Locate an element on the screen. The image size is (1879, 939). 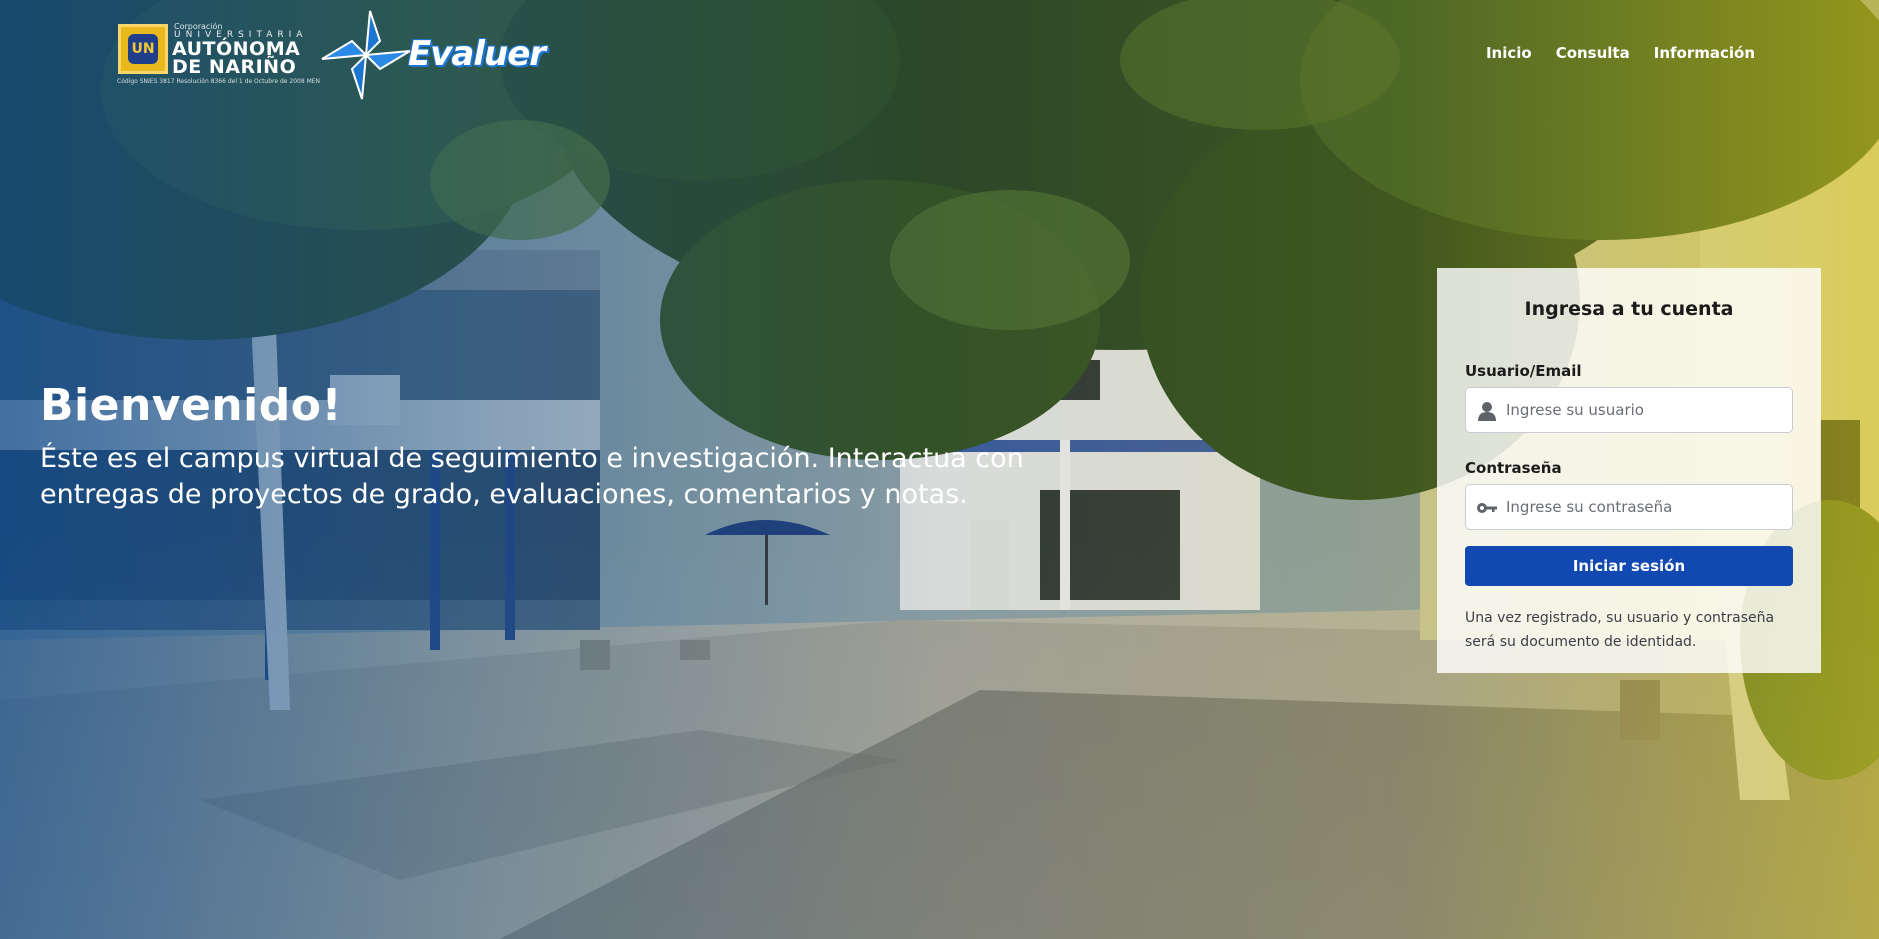
logo-name-line2: DE NARIÑO is located at coordinates (234, 67).